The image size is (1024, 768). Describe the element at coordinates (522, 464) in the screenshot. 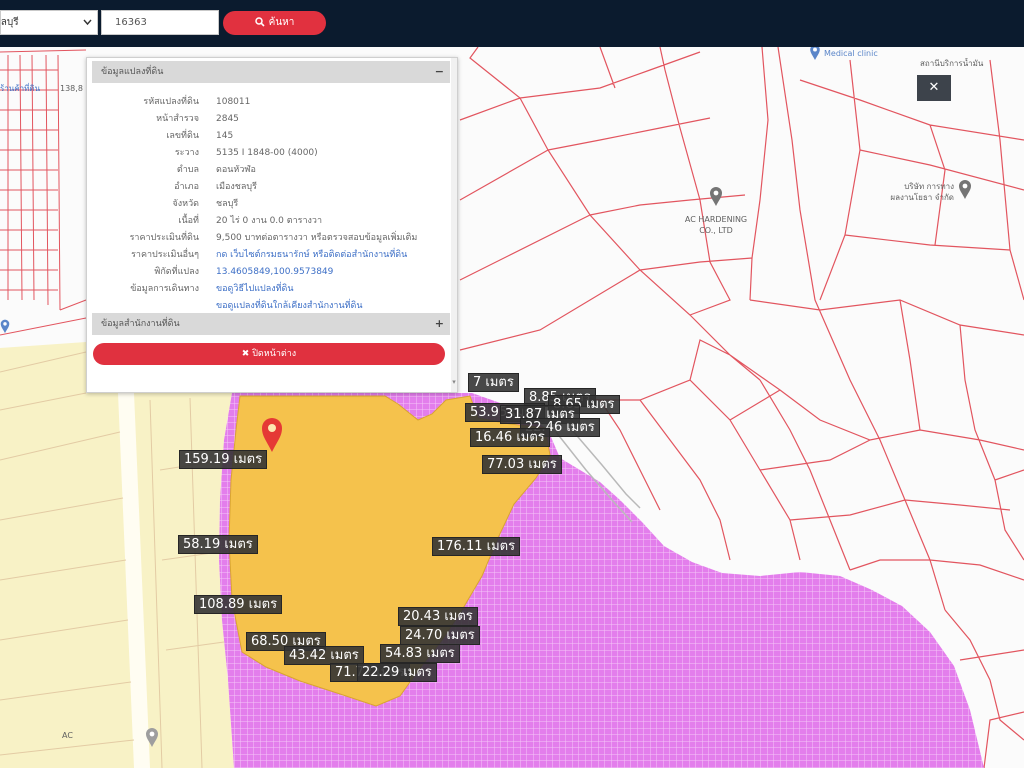

I see `distance-label: 77.03 เมตร` at that location.